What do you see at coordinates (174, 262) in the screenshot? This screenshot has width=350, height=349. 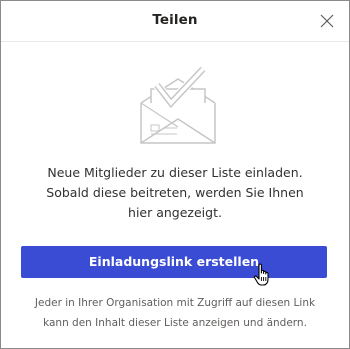 I see `create-invite-link-button: Einladungslink erstellen` at bounding box center [174, 262].